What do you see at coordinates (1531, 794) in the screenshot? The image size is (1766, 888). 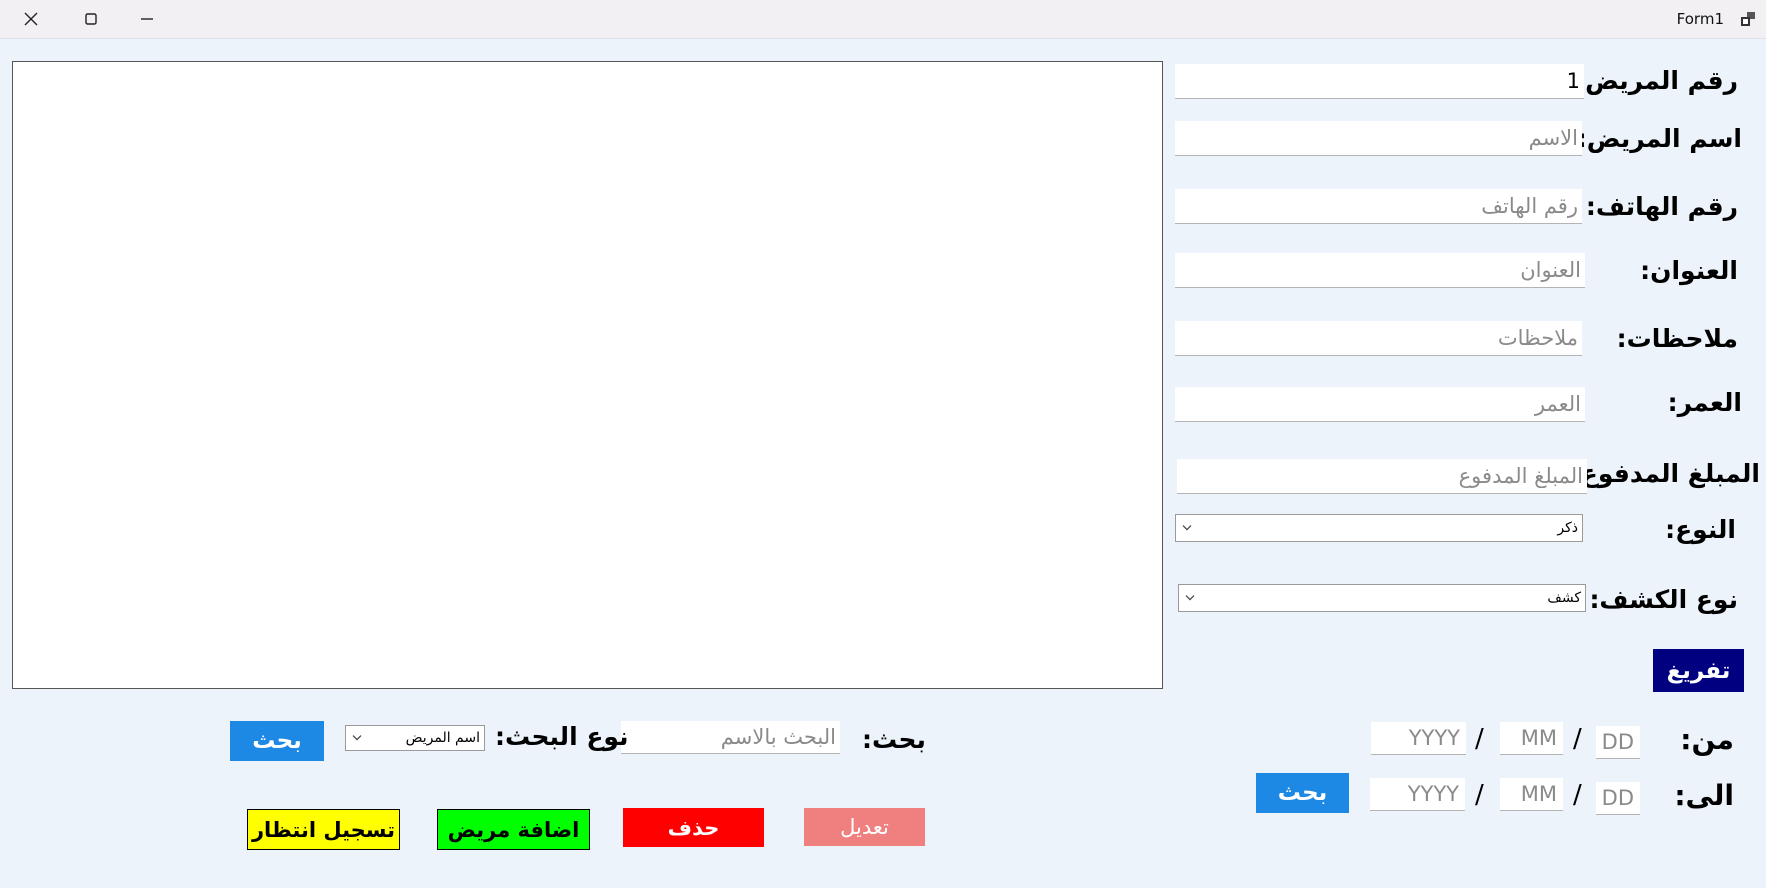 I see `to-month-field` at bounding box center [1531, 794].